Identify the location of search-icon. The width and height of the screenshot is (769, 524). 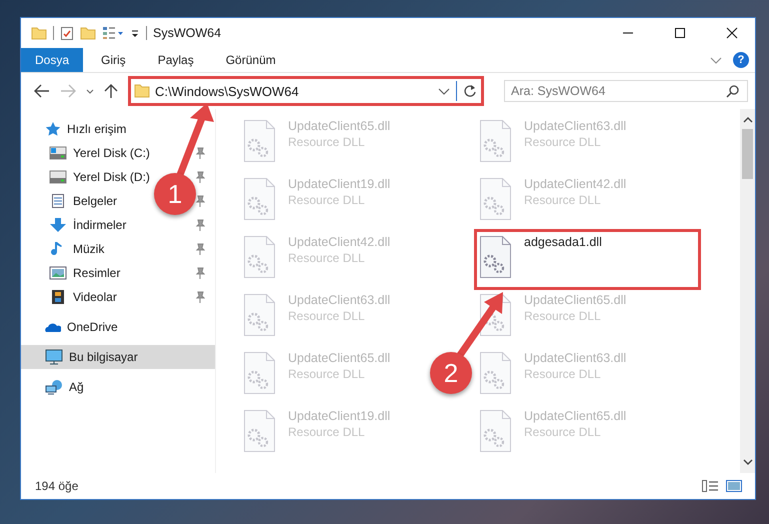
(733, 91).